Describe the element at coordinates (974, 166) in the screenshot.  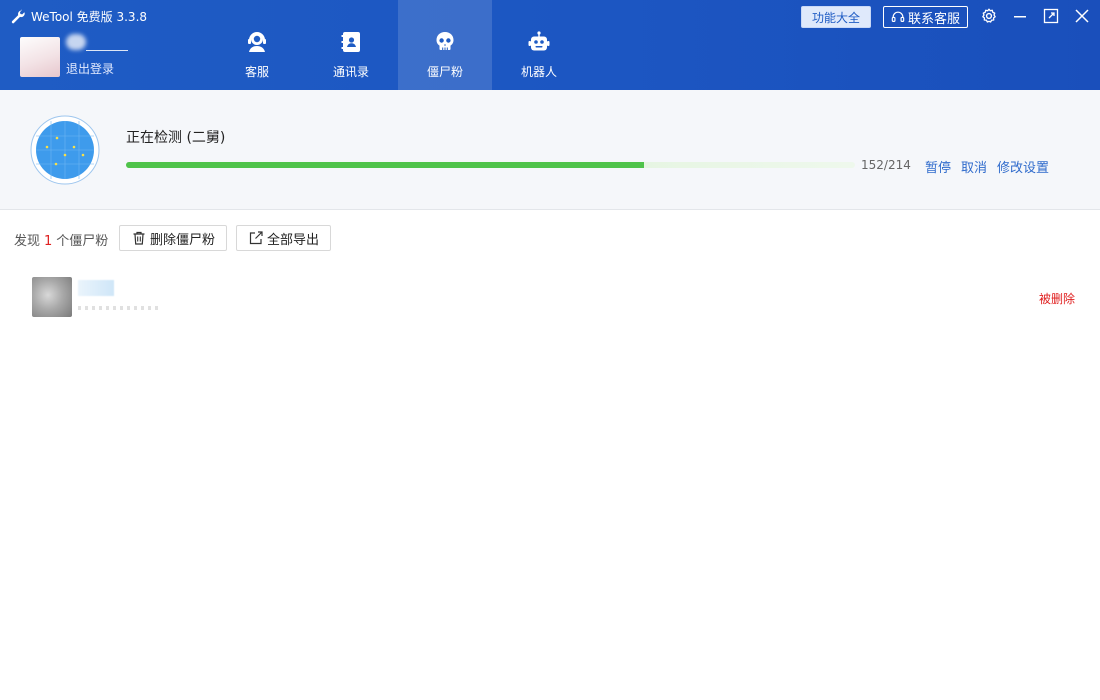
I see `cancel-link: 取消` at that location.